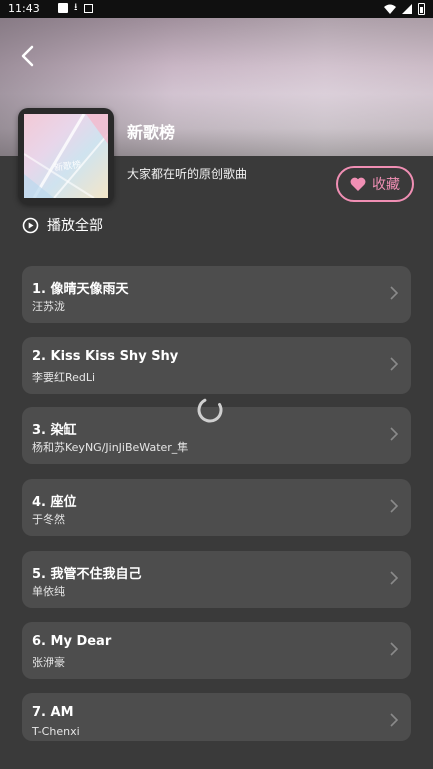 The height and width of the screenshot is (769, 433). I want to click on song-artist: 杨和苏KeyNG/JinJiBeWater_隼, so click(110, 447).